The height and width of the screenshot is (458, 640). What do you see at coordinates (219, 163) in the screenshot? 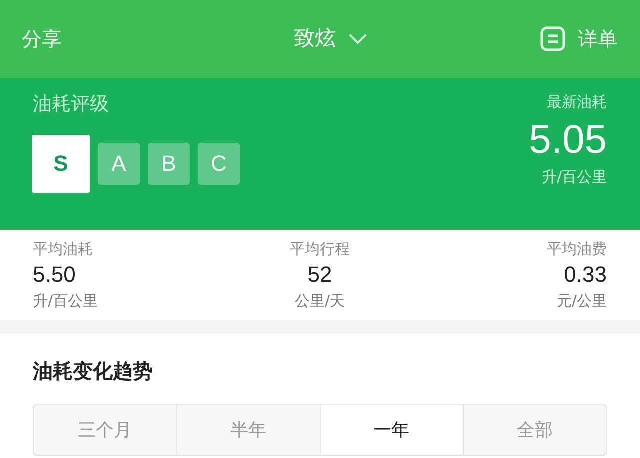
I see `grade-badge: C` at bounding box center [219, 163].